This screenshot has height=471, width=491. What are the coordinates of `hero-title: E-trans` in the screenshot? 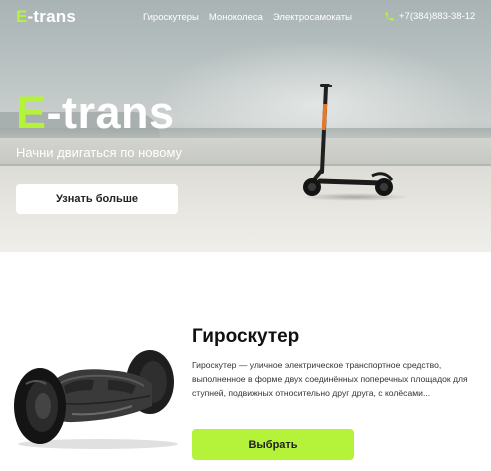 It's located at (95, 112).